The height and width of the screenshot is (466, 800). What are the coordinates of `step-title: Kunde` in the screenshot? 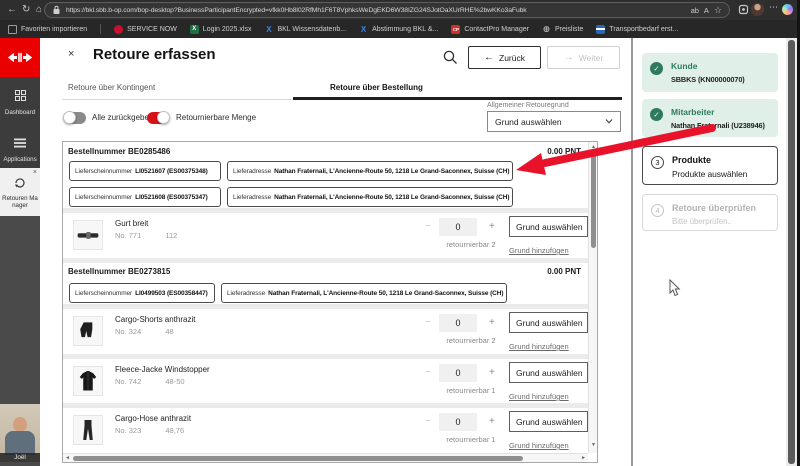 It's located at (684, 66).